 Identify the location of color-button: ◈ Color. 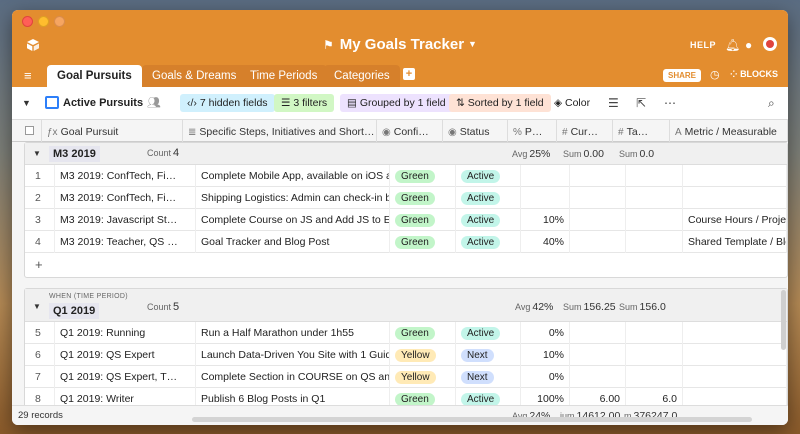
(572, 103).